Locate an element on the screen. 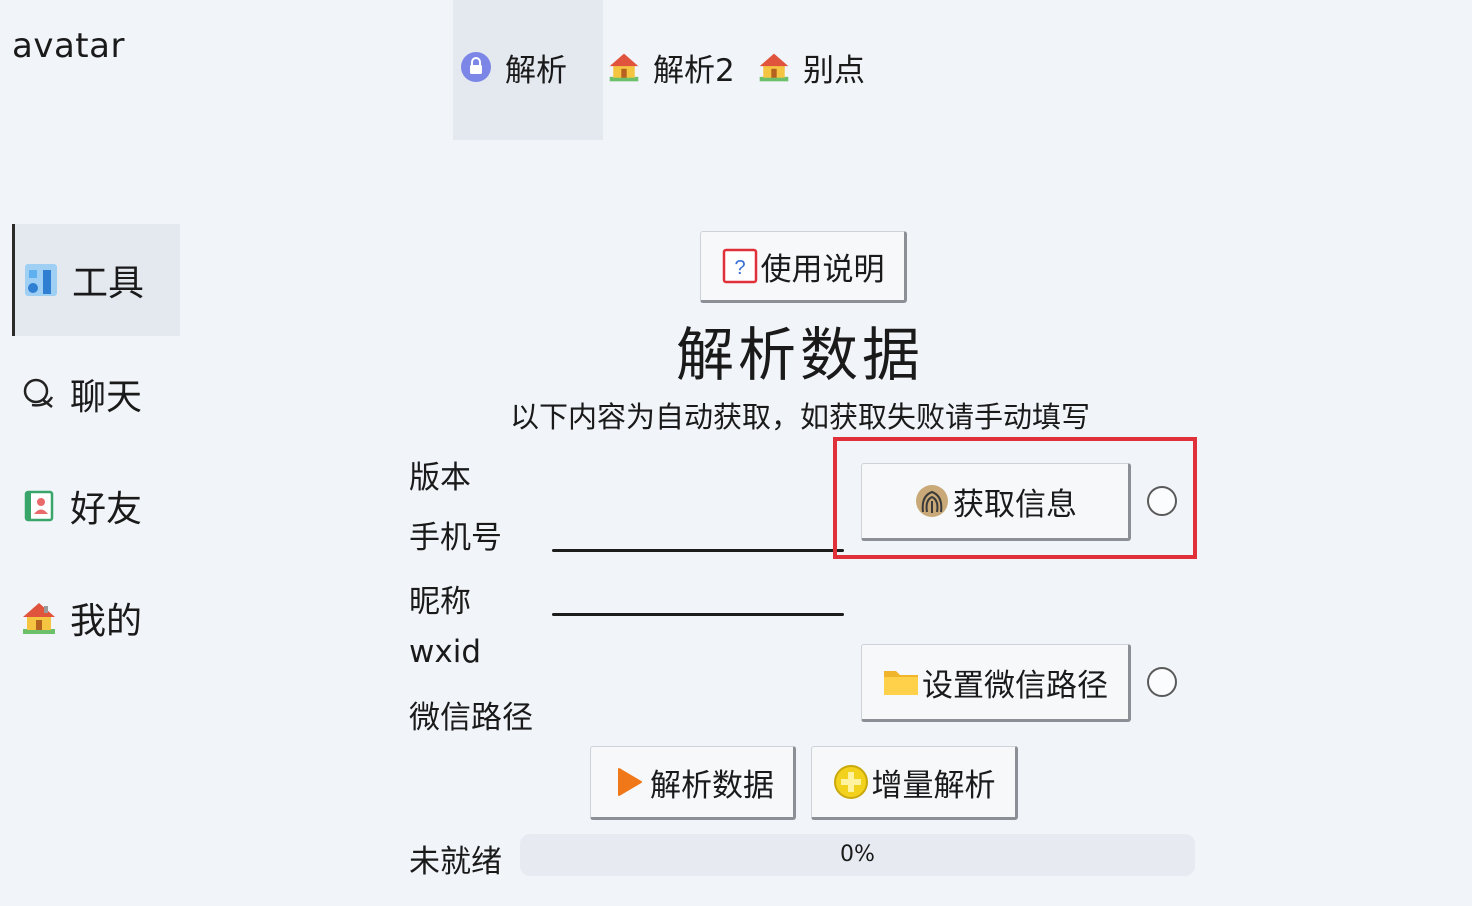 The height and width of the screenshot is (906, 1472). sidebar-item-label: 聊天 is located at coordinates (106, 397).